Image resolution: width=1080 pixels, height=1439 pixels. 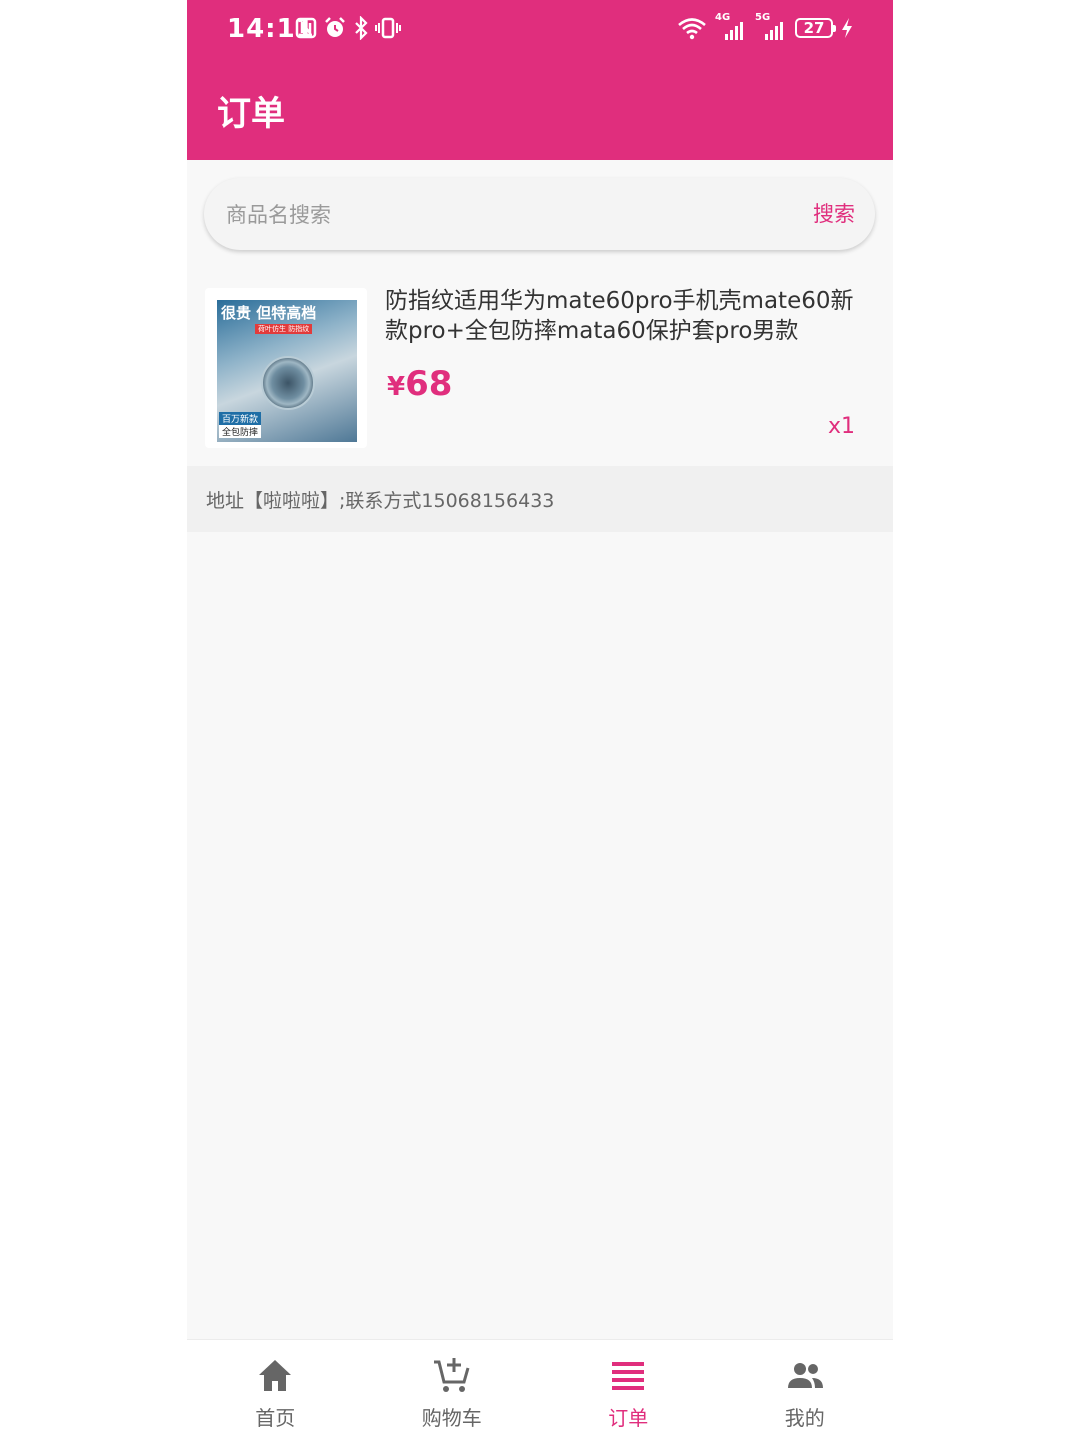 I want to click on search-bar: 搜索, so click(x=539, y=214).